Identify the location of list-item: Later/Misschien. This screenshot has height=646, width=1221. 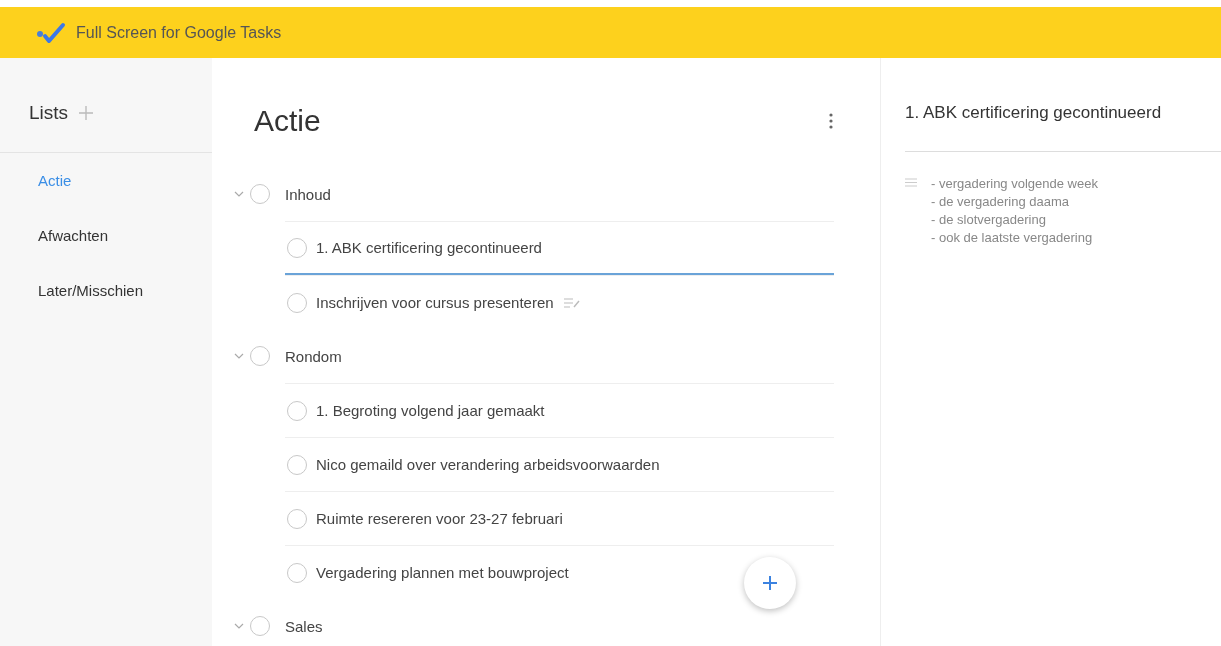
(106, 290).